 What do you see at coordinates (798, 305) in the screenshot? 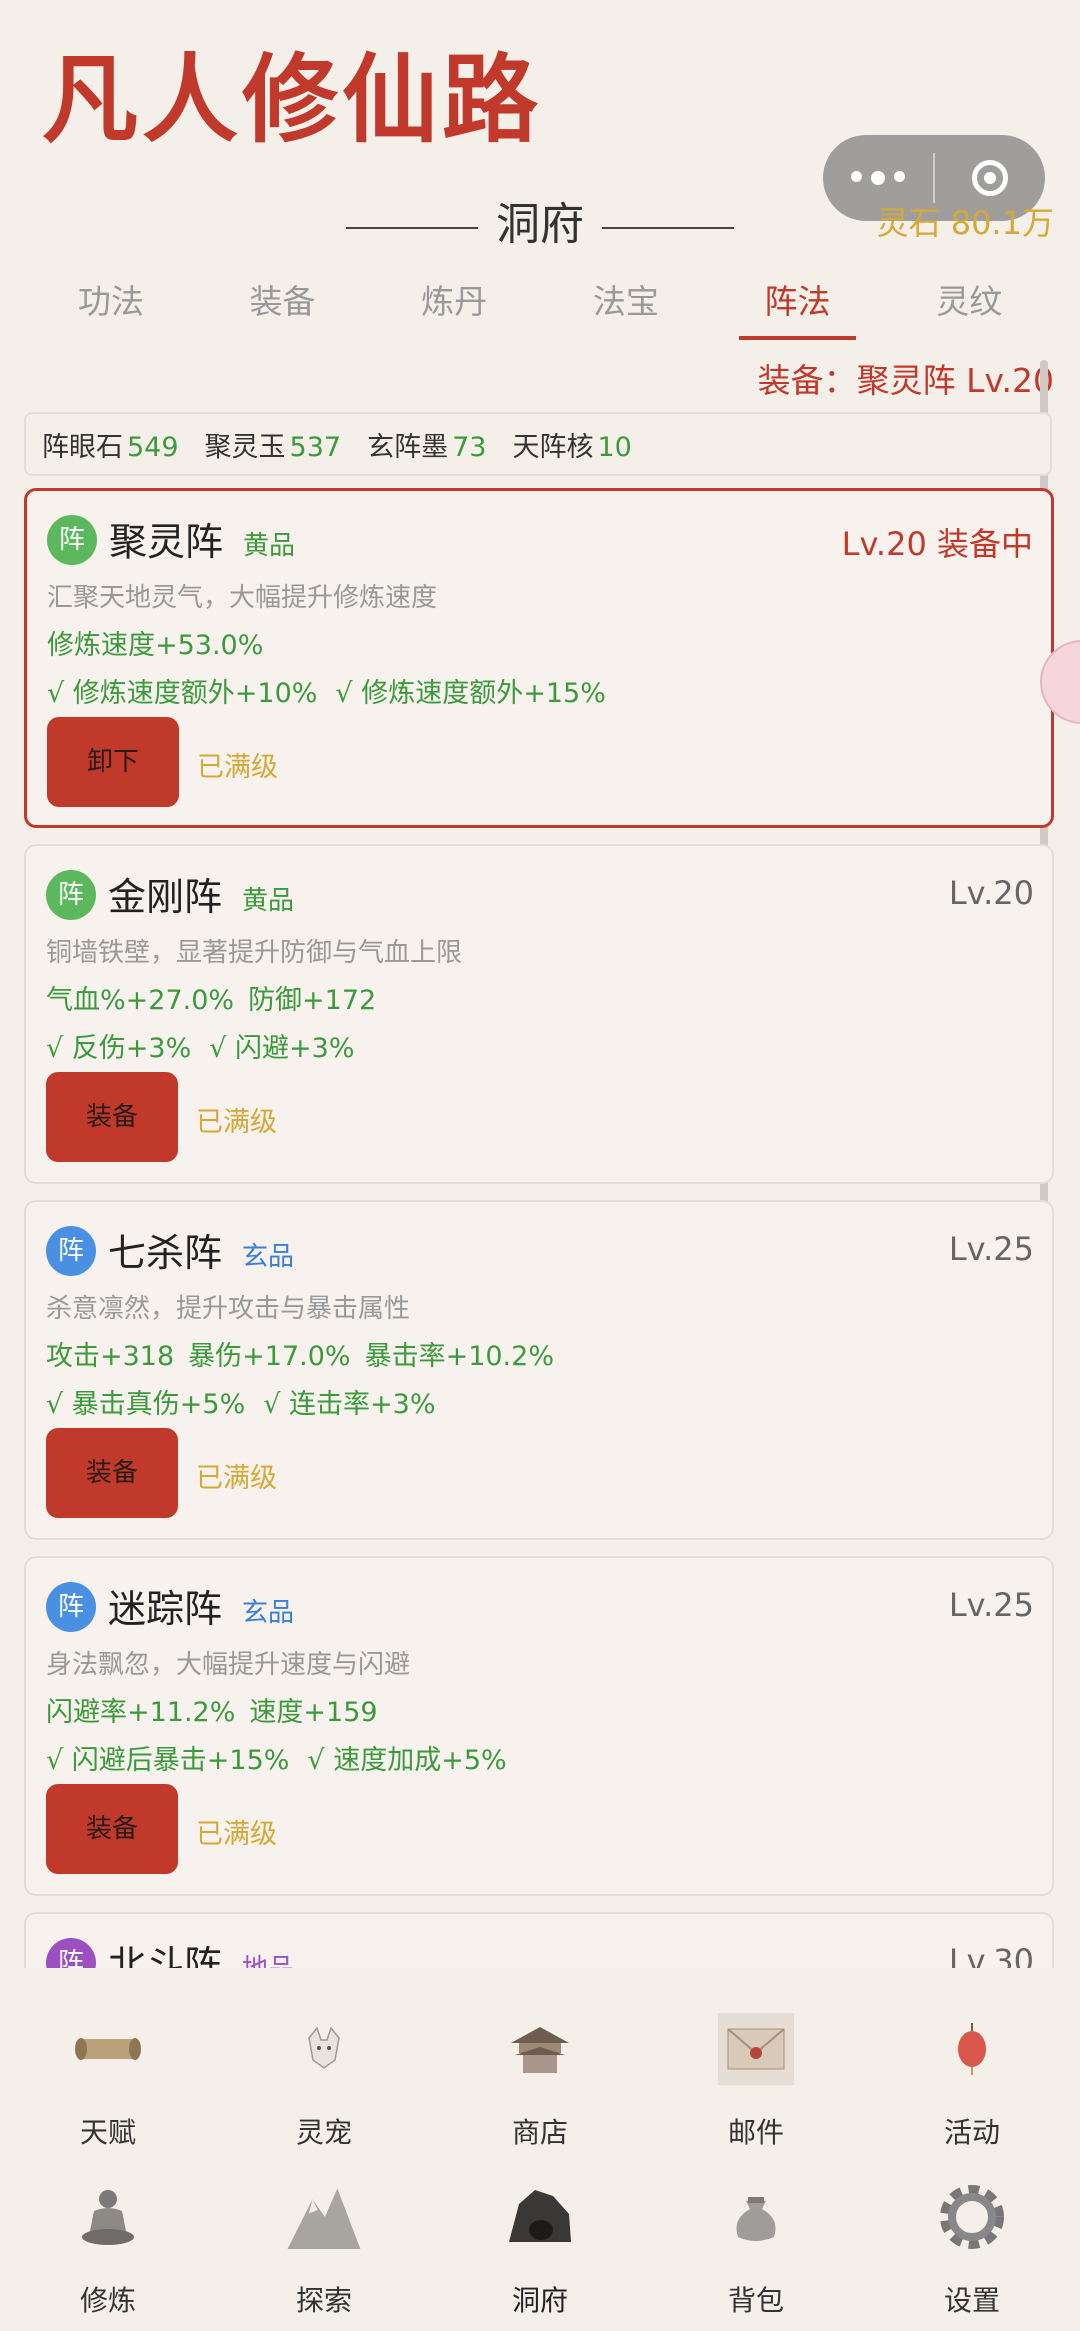
I see `tab-4: 阵法` at bounding box center [798, 305].